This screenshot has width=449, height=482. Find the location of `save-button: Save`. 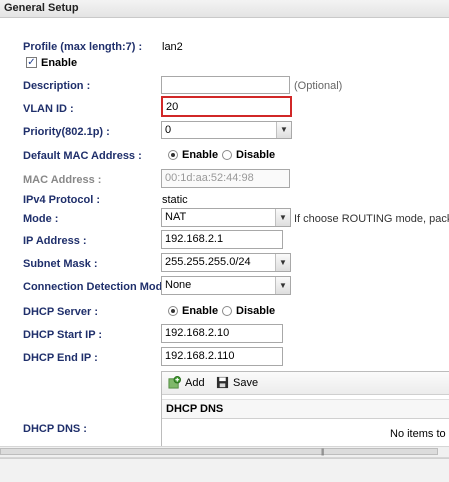

save-button: Save is located at coordinates (237, 382).